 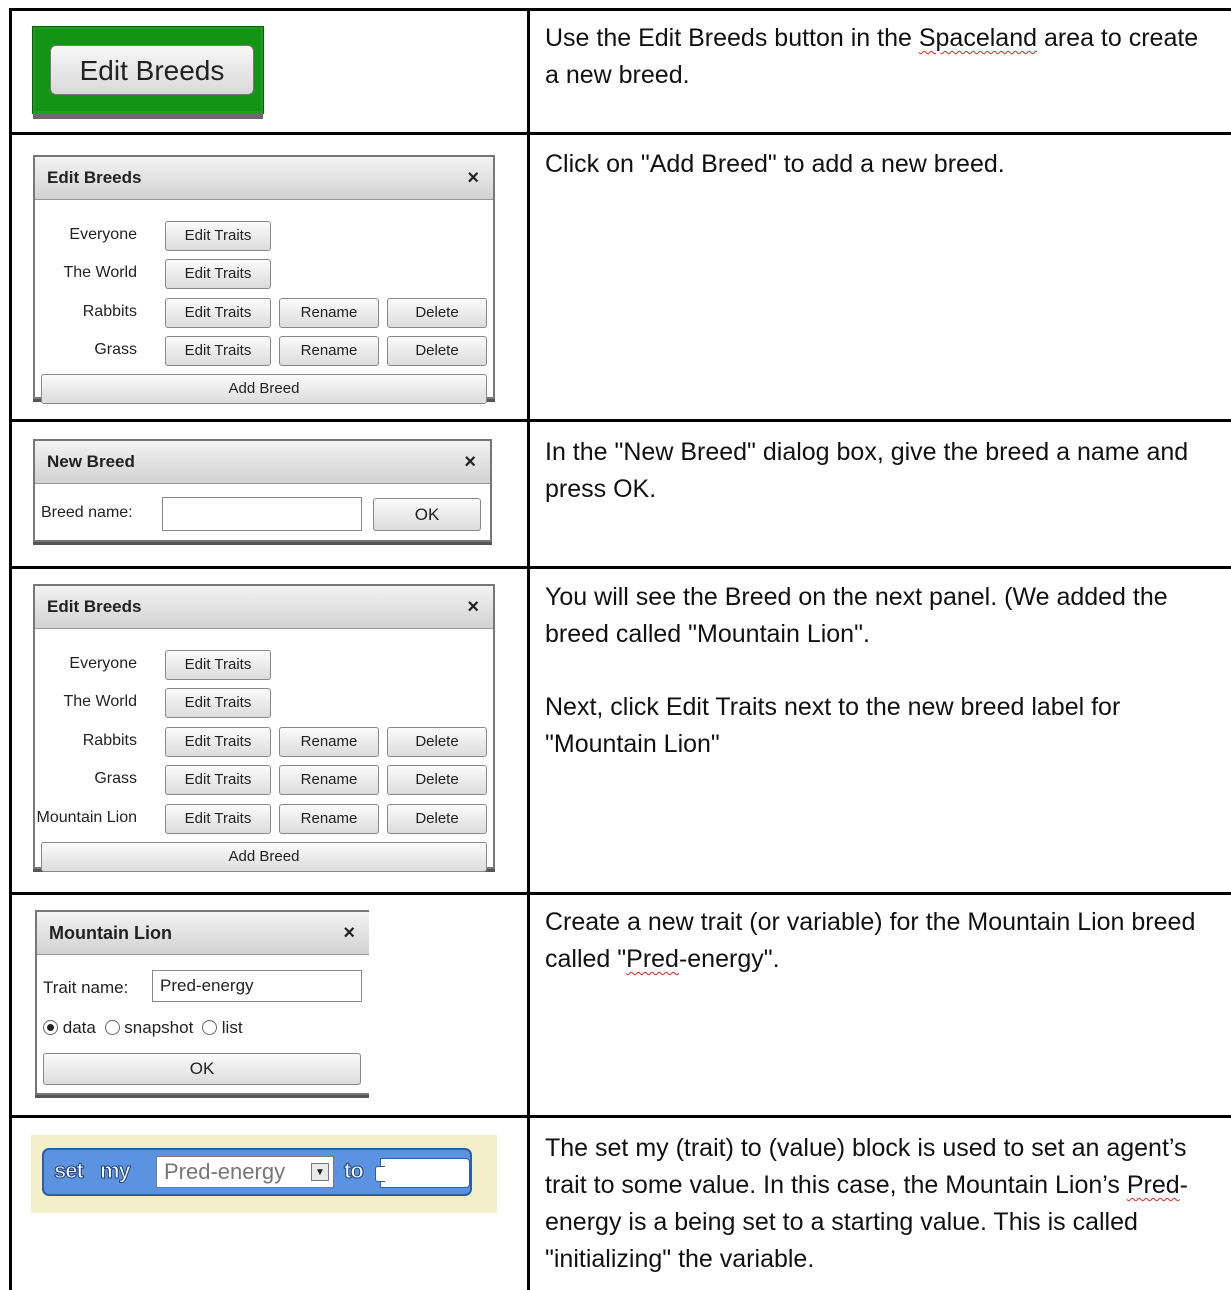 What do you see at coordinates (112, 1027) in the screenshot?
I see `radio-snapshot` at bounding box center [112, 1027].